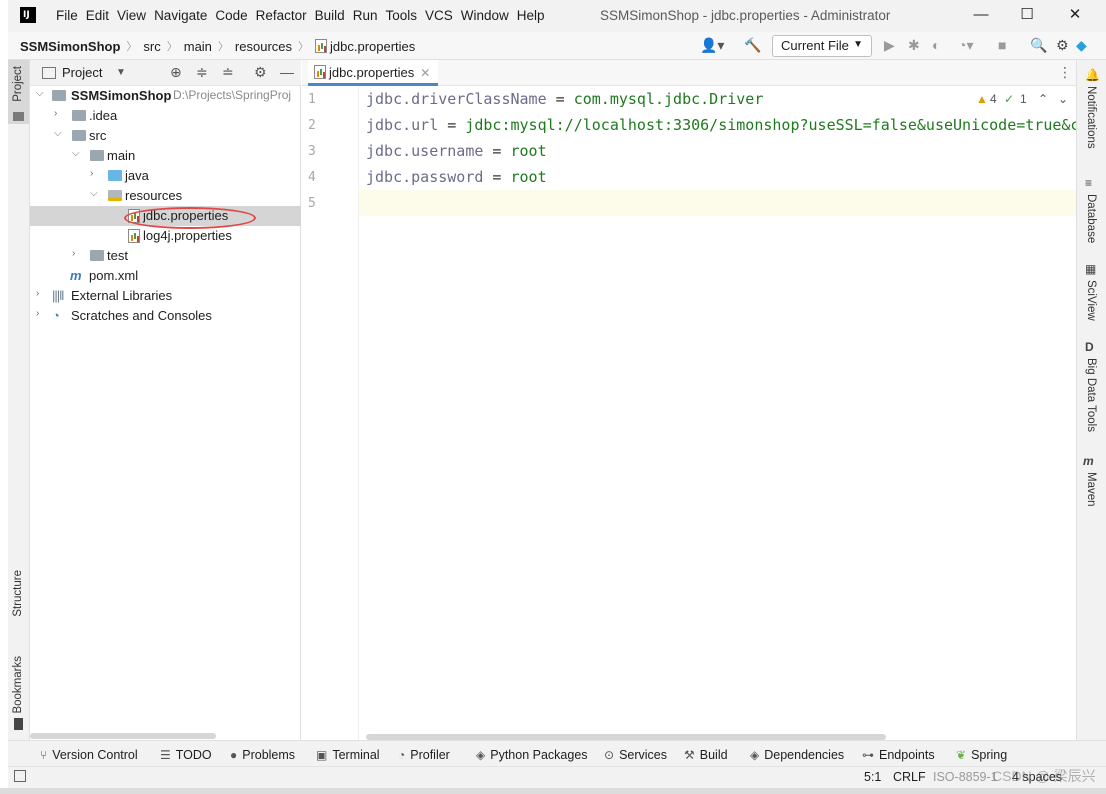 This screenshot has width=1106, height=794. What do you see at coordinates (165, 136) in the screenshot?
I see `tree-item-src: ⌵ src` at bounding box center [165, 136].